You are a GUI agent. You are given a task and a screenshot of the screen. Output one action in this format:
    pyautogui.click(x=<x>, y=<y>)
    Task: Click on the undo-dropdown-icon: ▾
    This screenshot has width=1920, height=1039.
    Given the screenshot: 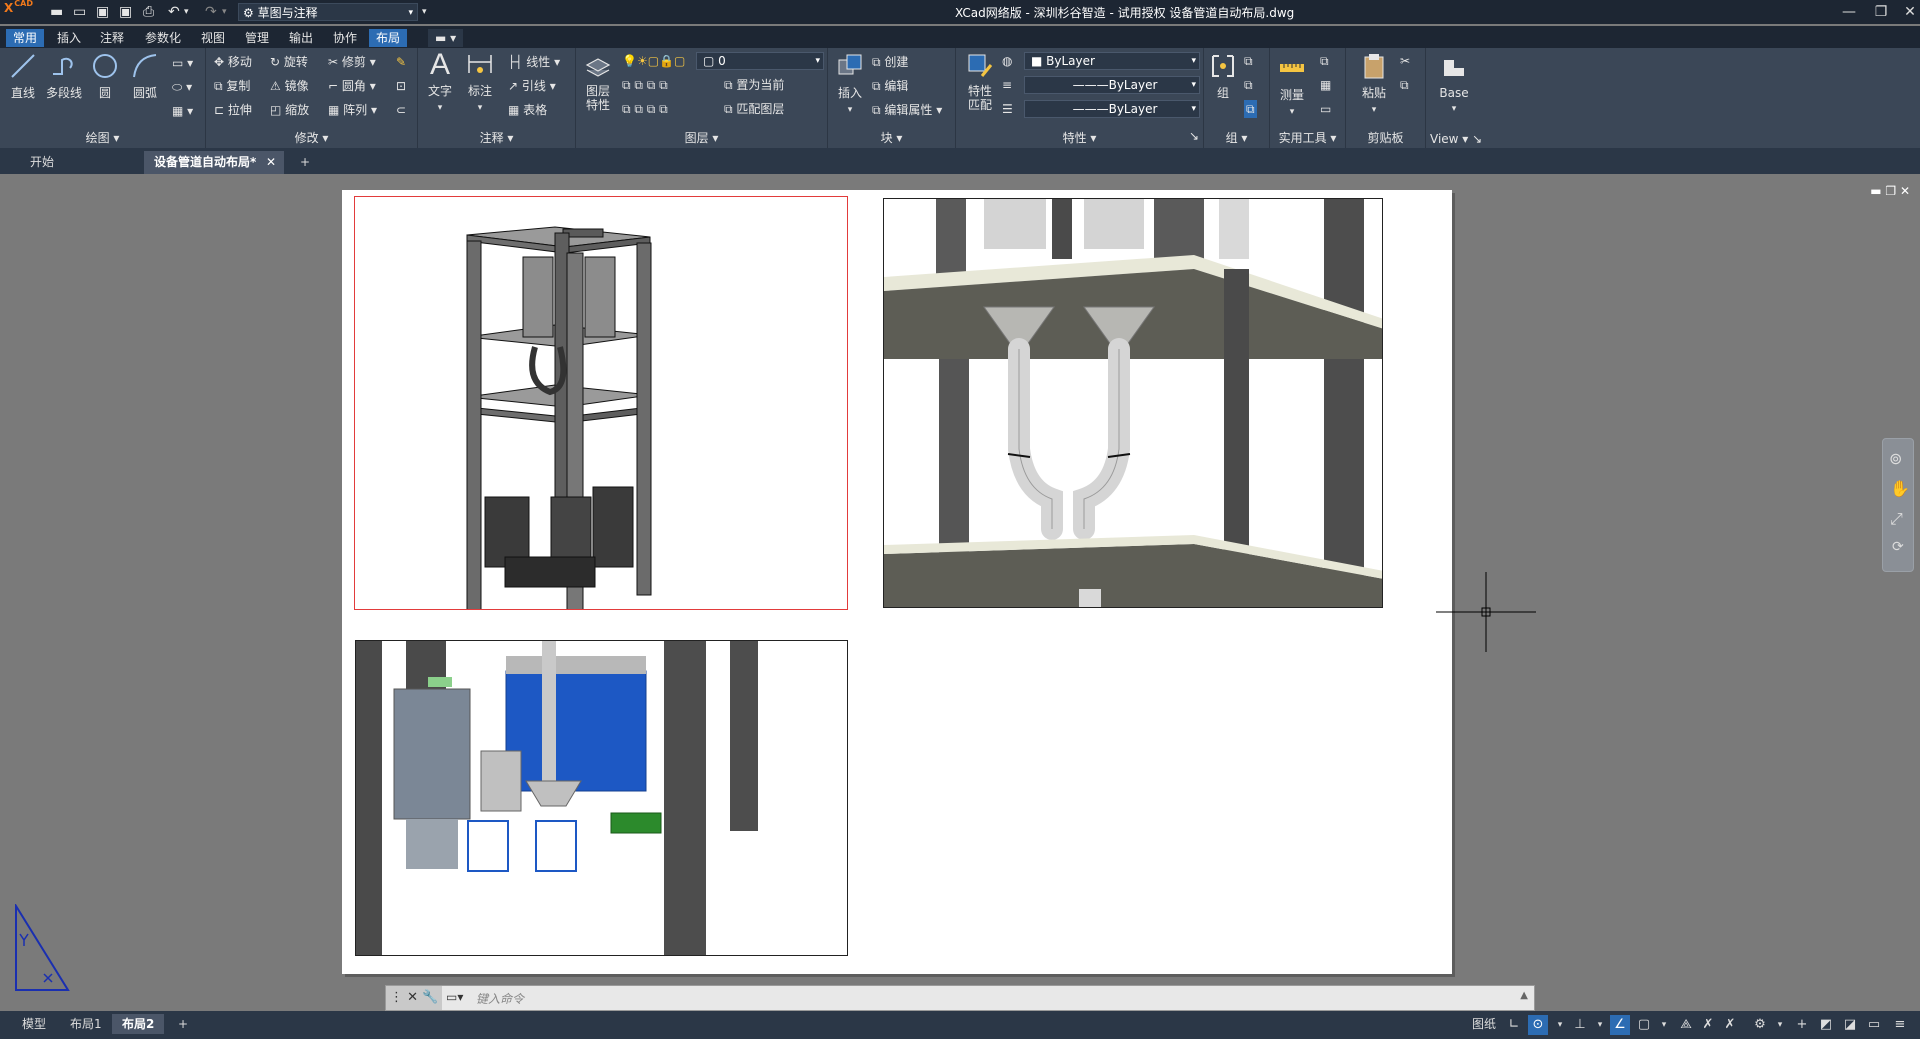 What is the action you would take?
    pyautogui.click(x=186, y=12)
    